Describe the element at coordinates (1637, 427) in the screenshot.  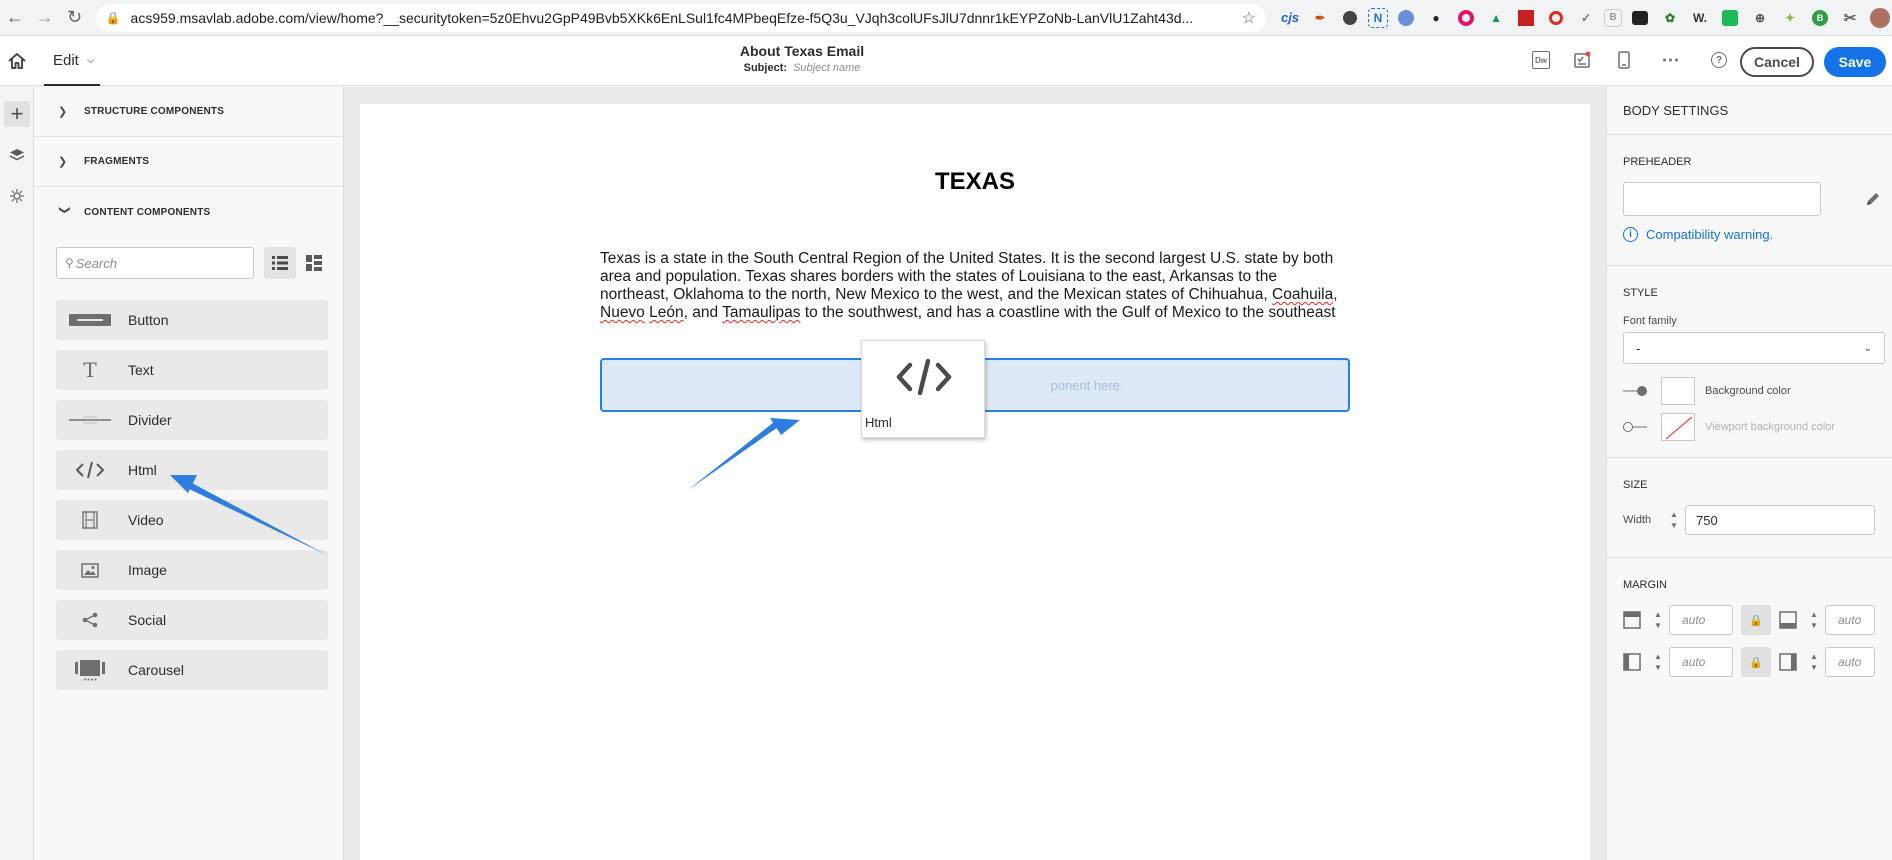
I see `viewport-bg-toggle` at that location.